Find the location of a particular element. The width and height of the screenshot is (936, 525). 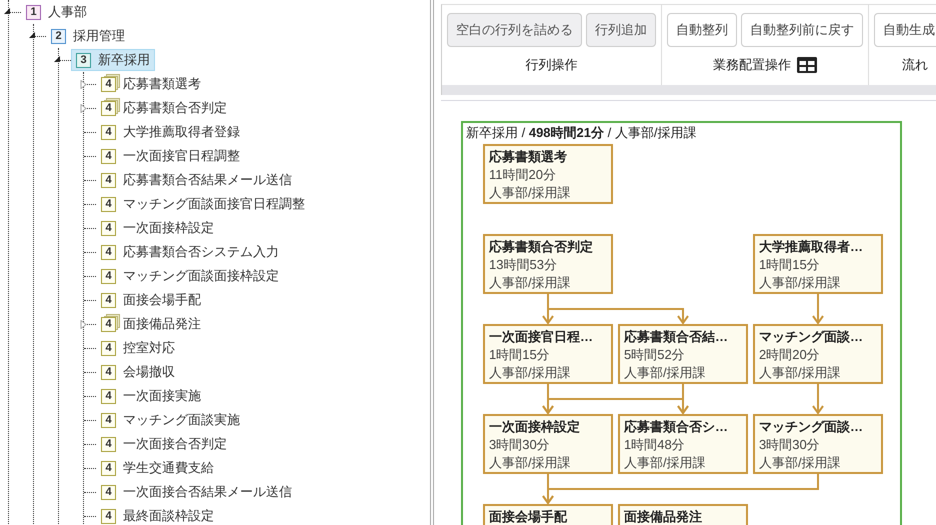

level-badge: 3 is located at coordinates (83, 60).